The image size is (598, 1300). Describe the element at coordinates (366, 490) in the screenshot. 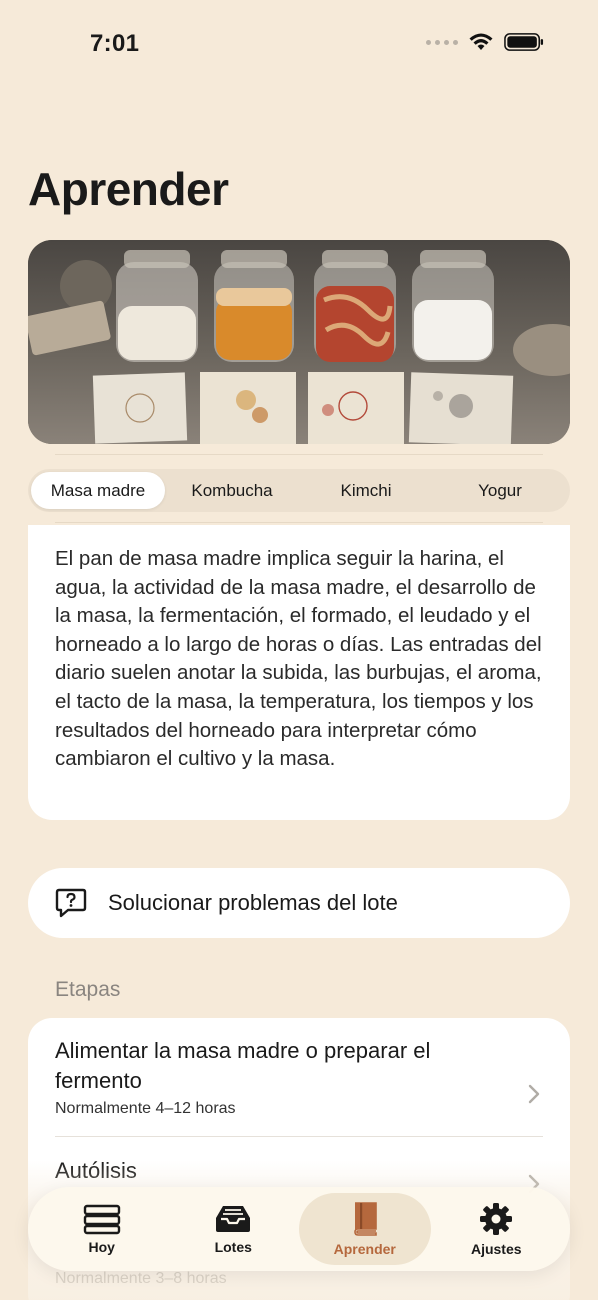

I see `segment-kimchi: Kimchi` at that location.